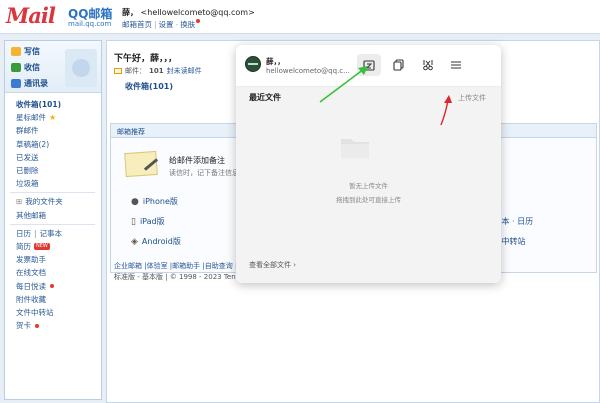 The width and height of the screenshot is (600, 403). What do you see at coordinates (53, 67) in the screenshot?
I see `sidebar-actions: 写信 收信 通讯录` at bounding box center [53, 67].